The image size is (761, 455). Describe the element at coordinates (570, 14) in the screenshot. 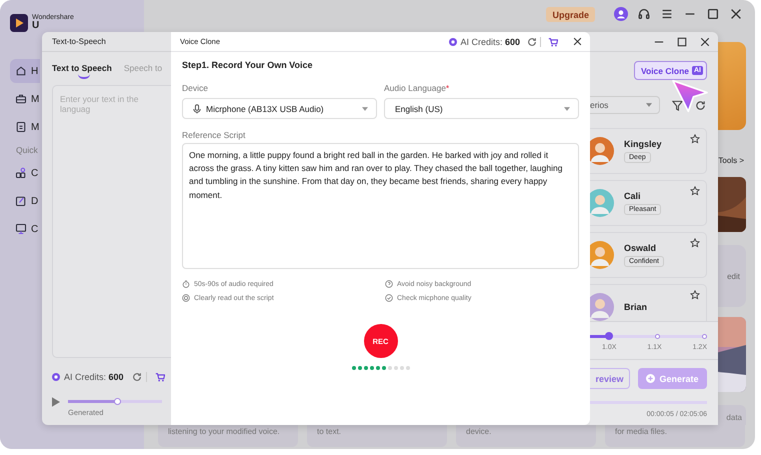

I see `upgrade-button: Upgrade` at that location.